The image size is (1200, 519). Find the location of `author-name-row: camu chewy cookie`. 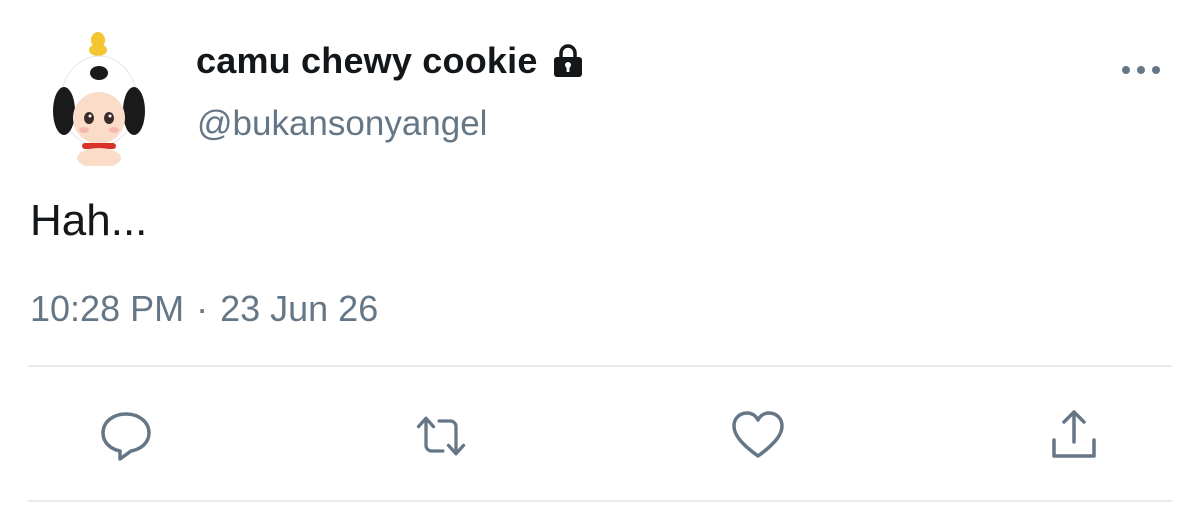

author-name-row: camu chewy cookie is located at coordinates (392, 61).